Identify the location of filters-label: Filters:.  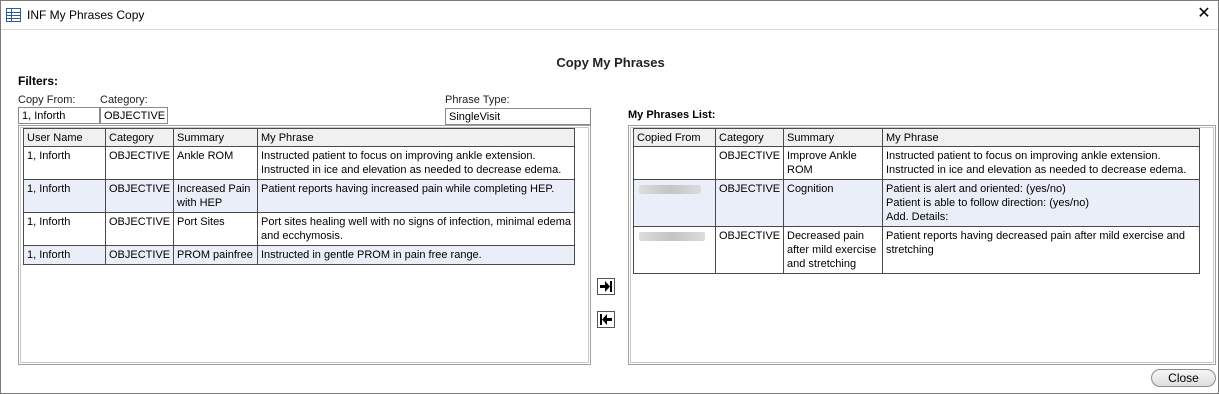
(38, 81).